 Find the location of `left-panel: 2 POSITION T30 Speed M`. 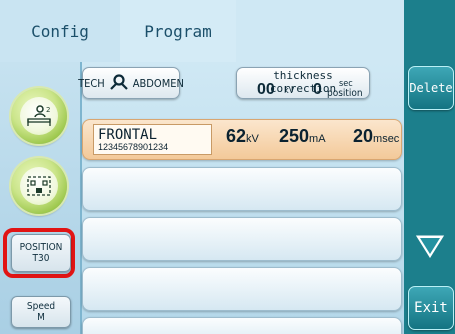

left-panel: 2 POSITION T30 Speed M is located at coordinates (41, 198).